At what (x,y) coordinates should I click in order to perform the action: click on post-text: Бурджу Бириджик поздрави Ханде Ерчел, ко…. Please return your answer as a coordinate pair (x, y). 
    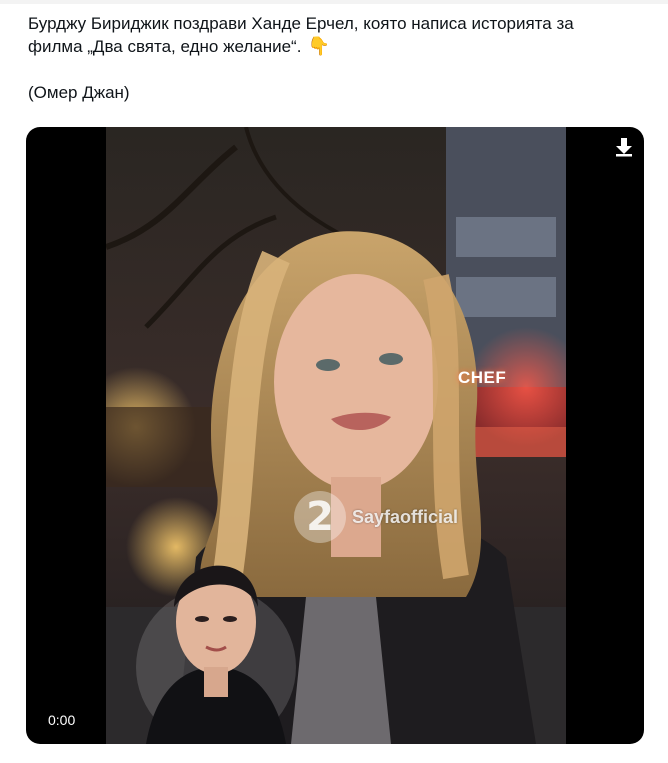
    Looking at the image, I should click on (333, 58).